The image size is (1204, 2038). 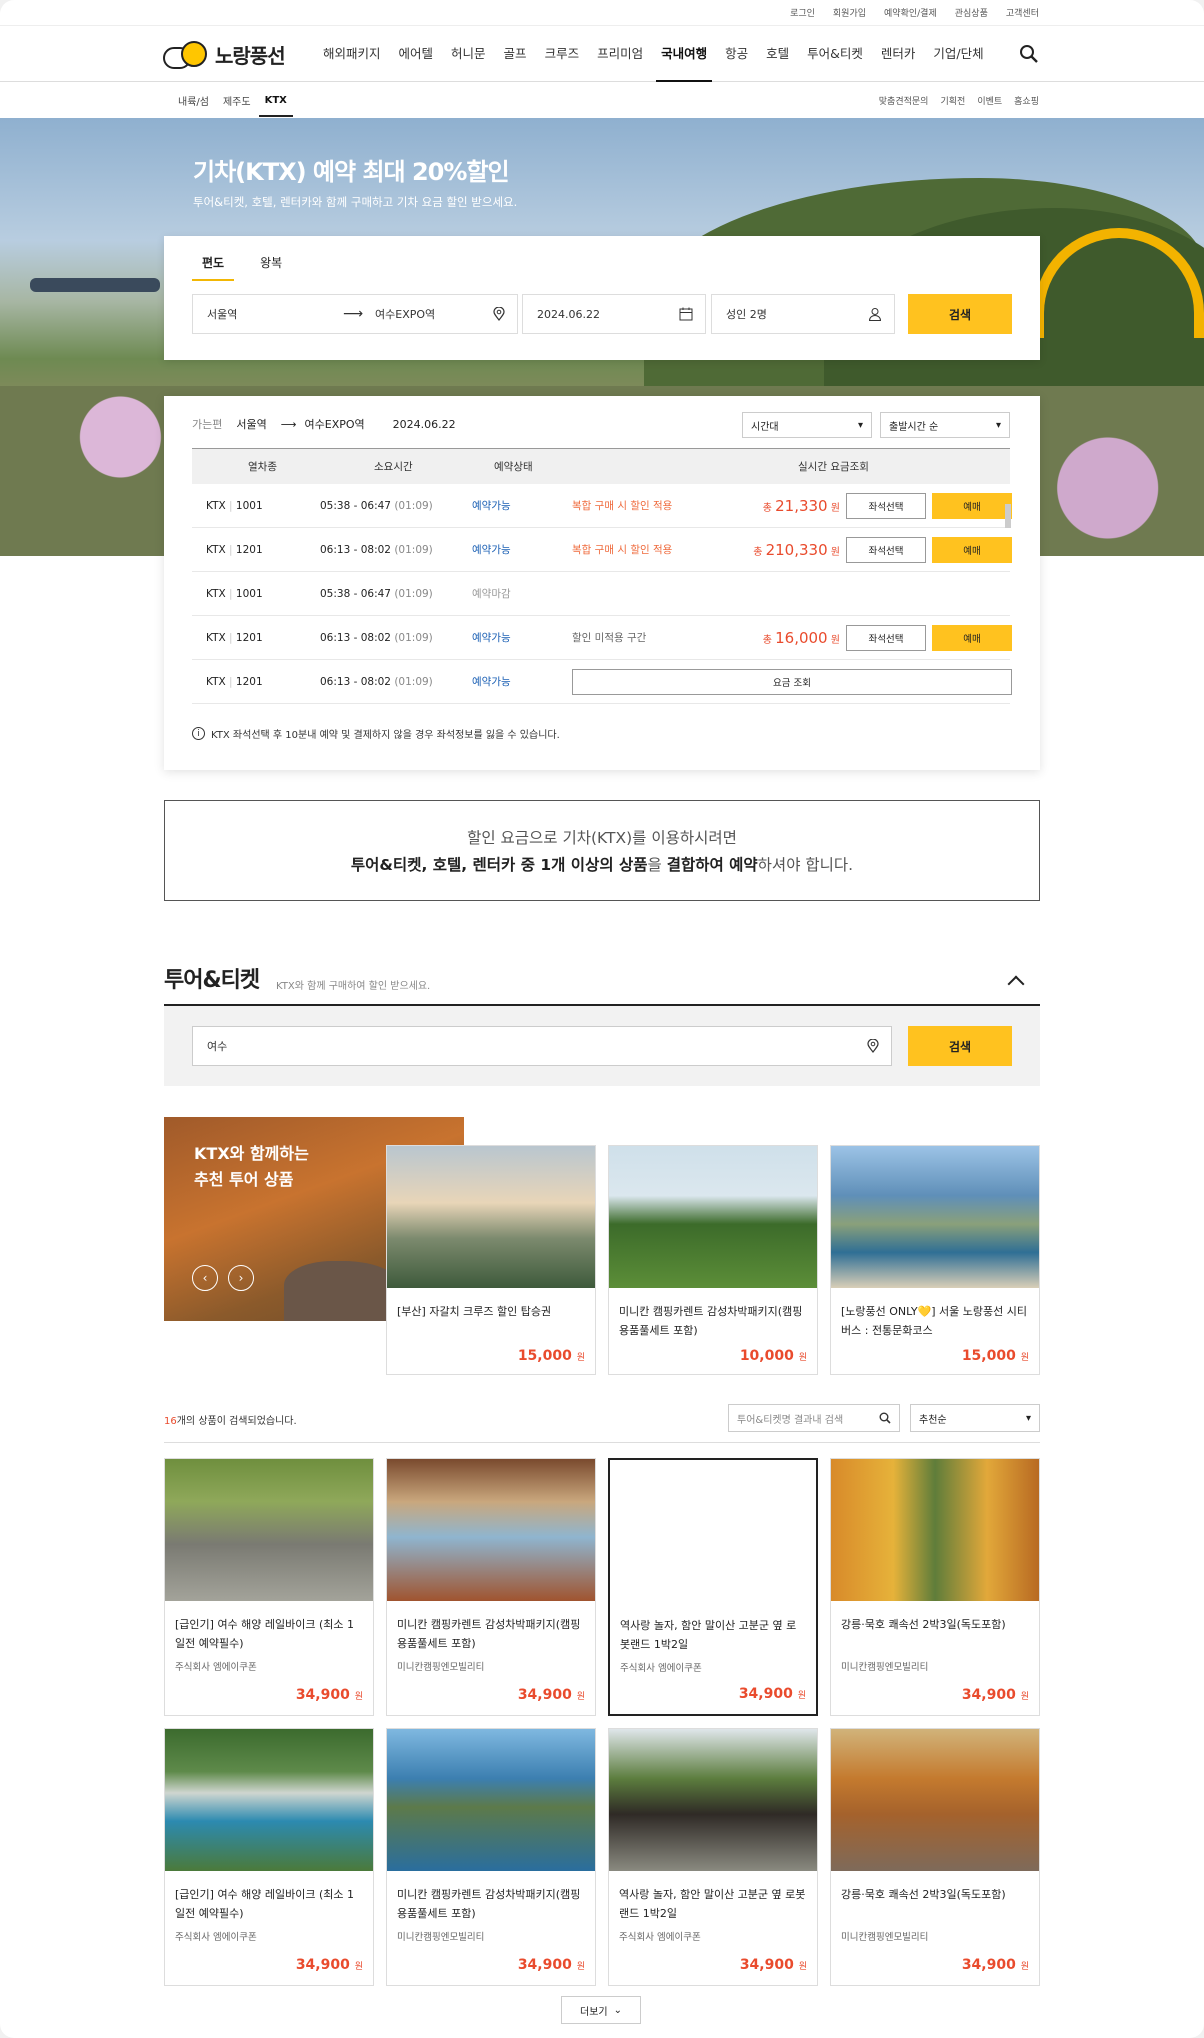 I want to click on status-available: 예약가능, so click(x=491, y=682).